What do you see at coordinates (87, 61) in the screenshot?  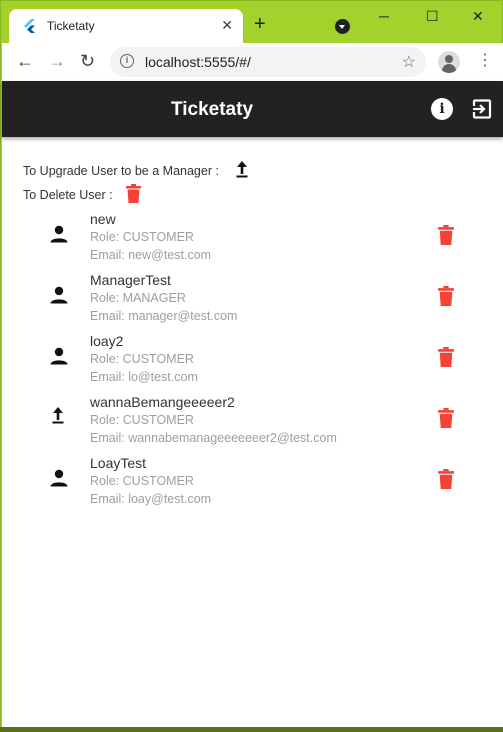 I see `reload-button: ↻` at bounding box center [87, 61].